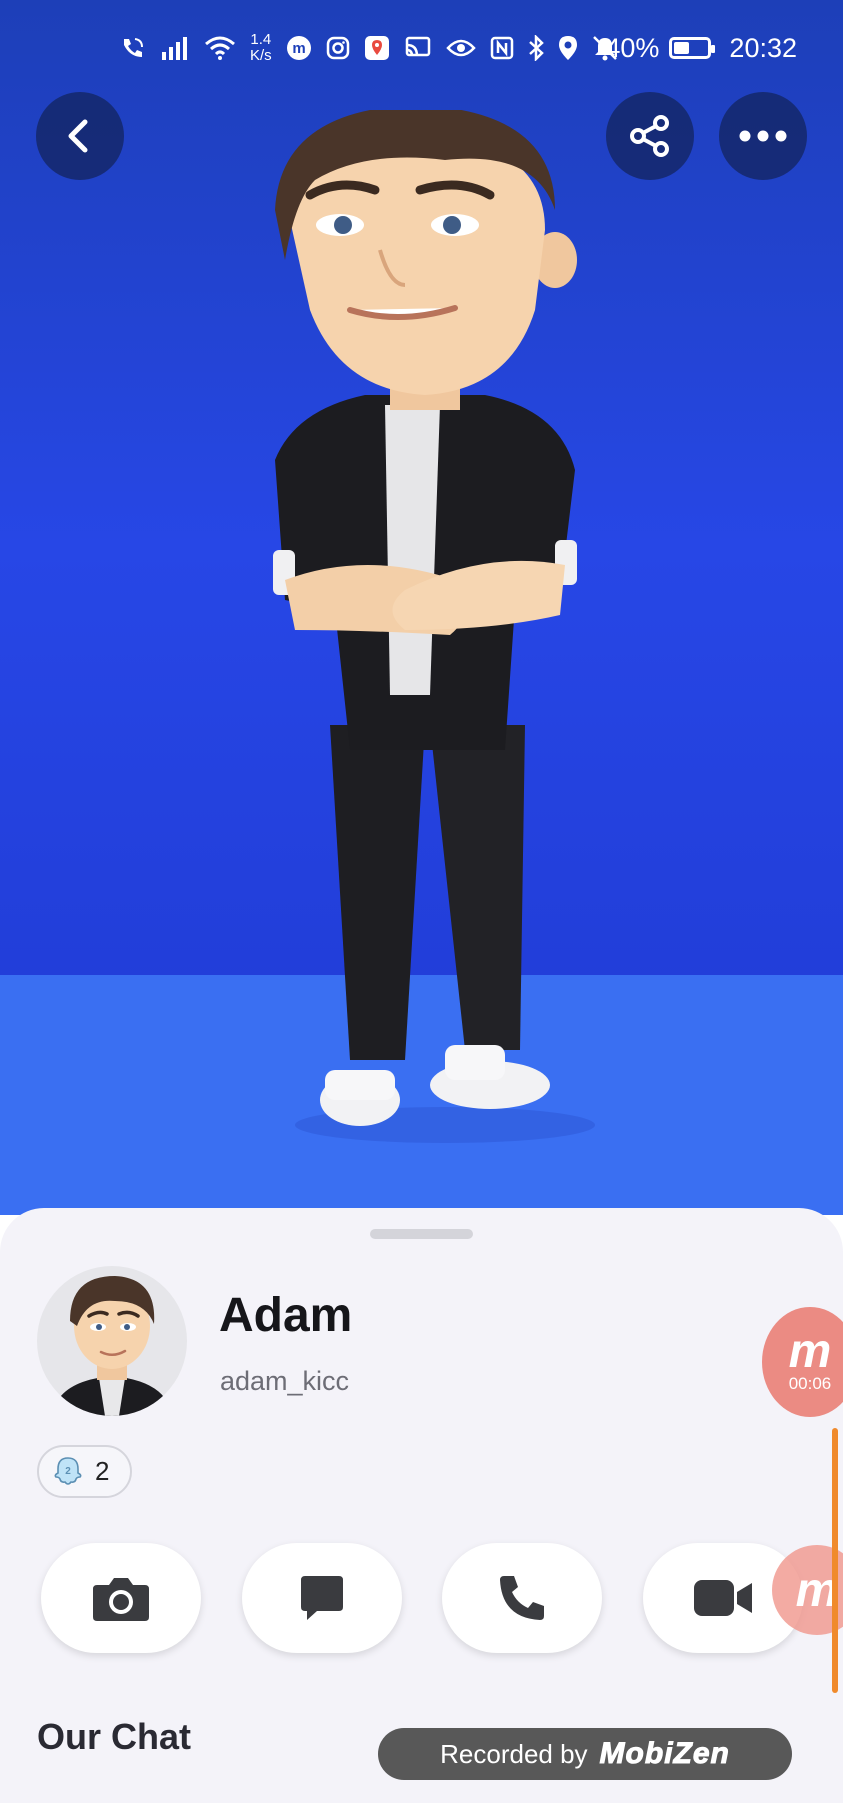  What do you see at coordinates (84, 1471) in the screenshot?
I see `friend-badge: 2 2` at bounding box center [84, 1471].